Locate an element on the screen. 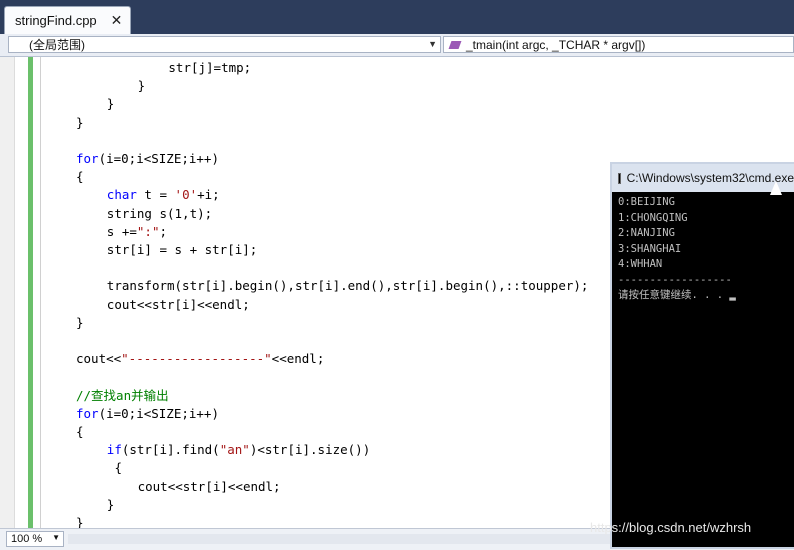 The width and height of the screenshot is (794, 550). code-text: str[j]=tmp; is located at coordinates (210, 67).